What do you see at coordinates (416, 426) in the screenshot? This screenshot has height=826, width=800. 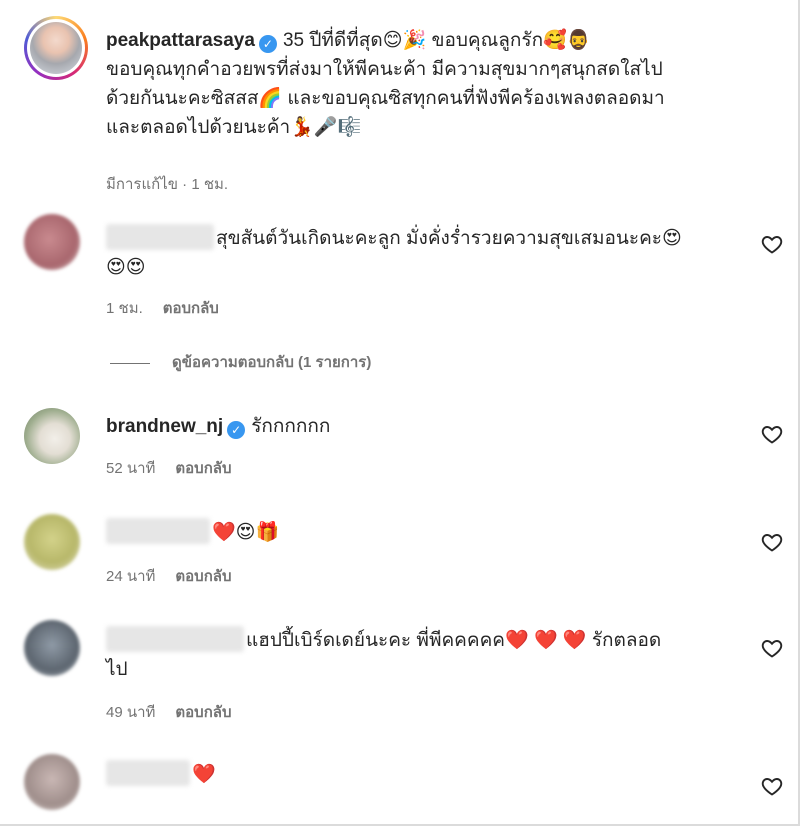 I see `comment-text: brandnew_nj ✓ รักกกกกก` at bounding box center [416, 426].